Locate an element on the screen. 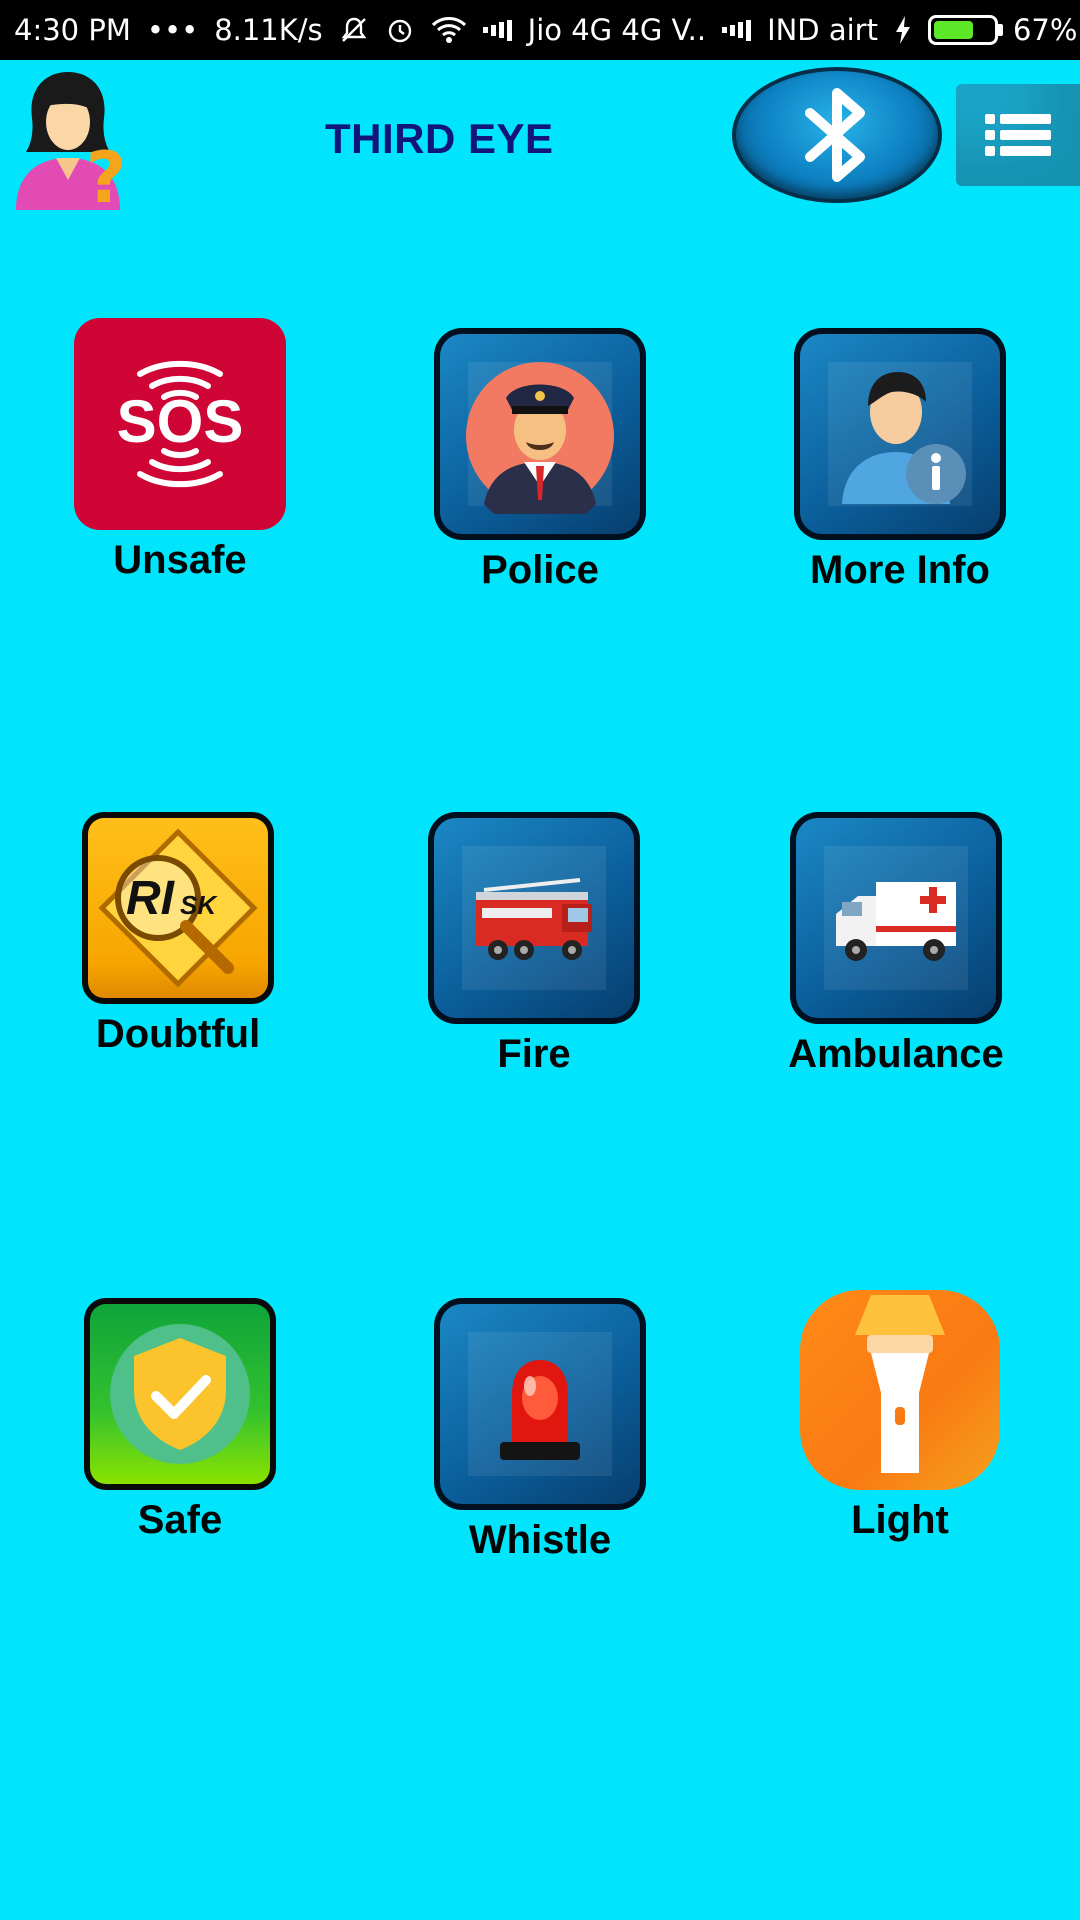  tile-fire: Fire is located at coordinates (534, 944).